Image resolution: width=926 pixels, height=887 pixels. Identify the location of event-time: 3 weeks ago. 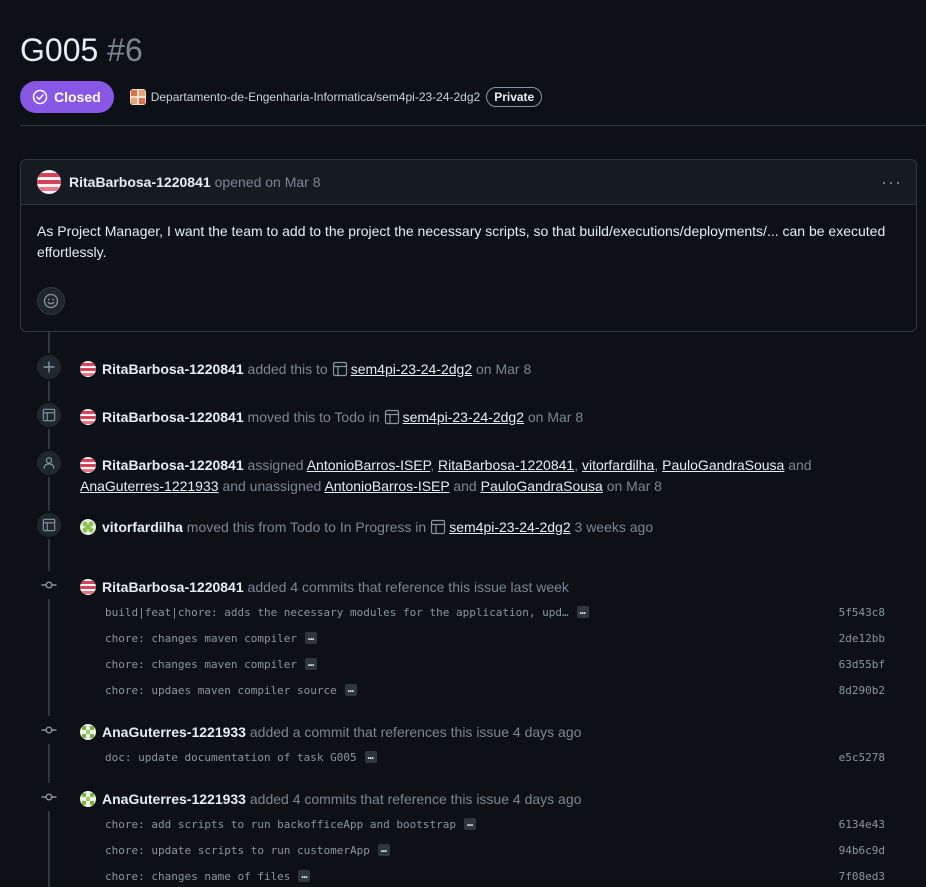
(614, 527).